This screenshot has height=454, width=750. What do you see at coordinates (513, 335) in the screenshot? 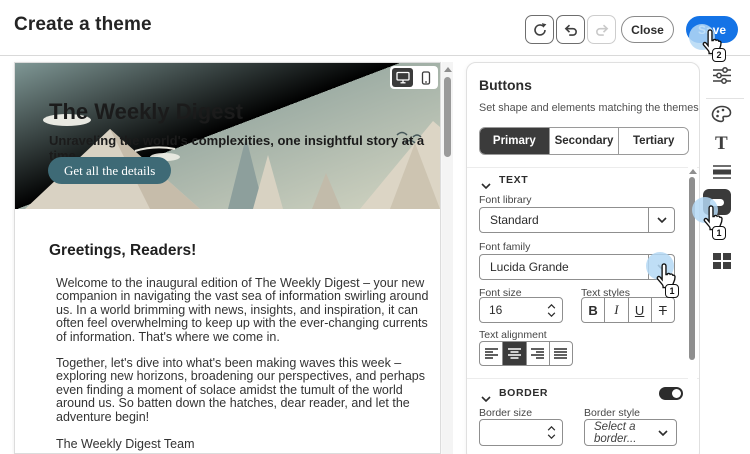
I see `text-alignment-label: Text alignment` at bounding box center [513, 335].